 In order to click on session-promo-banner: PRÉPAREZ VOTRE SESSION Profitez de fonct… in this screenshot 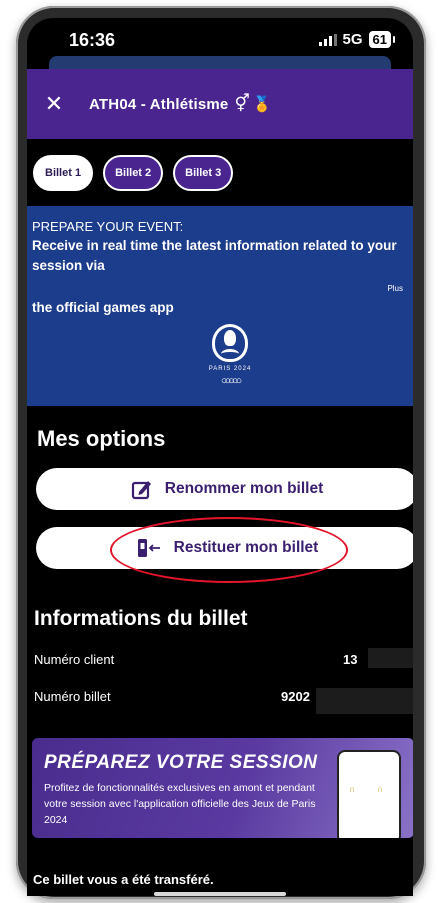, I will do `click(222, 788)`.